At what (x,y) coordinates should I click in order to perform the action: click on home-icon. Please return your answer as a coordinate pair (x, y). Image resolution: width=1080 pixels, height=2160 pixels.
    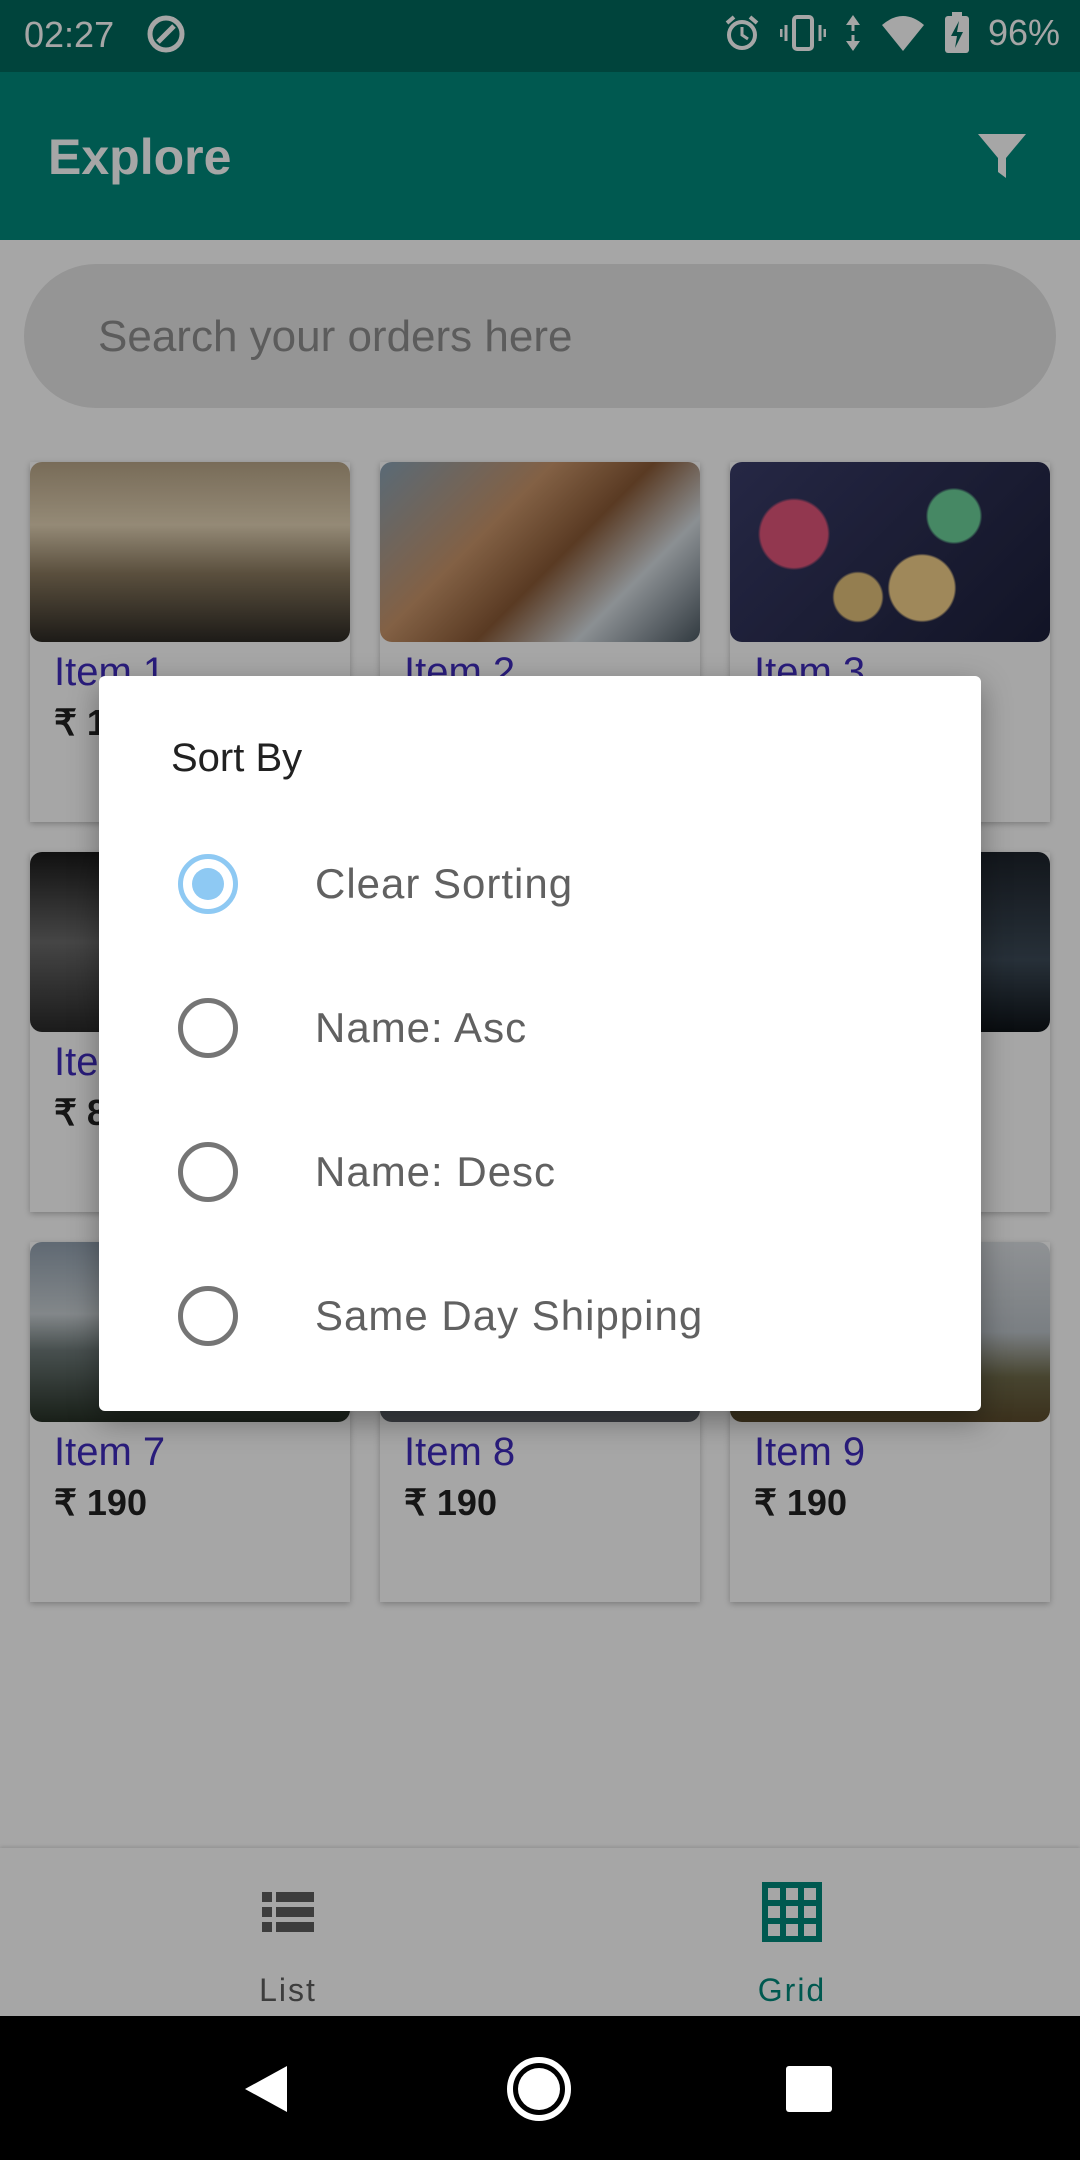
    Looking at the image, I should click on (539, 2089).